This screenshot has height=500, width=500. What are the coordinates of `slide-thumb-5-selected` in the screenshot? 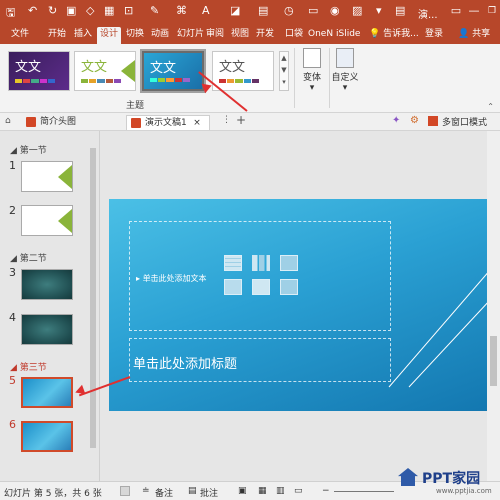 It's located at (47, 392).